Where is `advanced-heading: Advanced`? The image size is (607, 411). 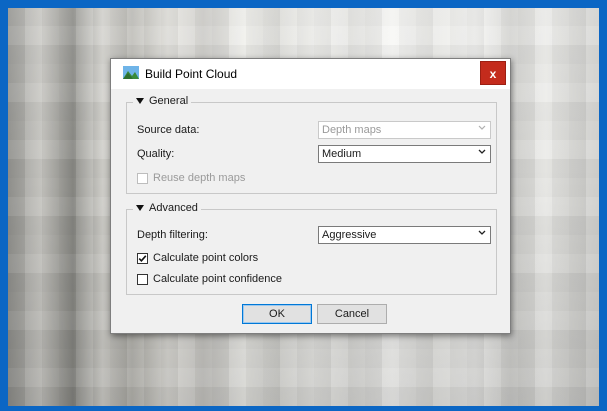 advanced-heading: Advanced is located at coordinates (173, 208).